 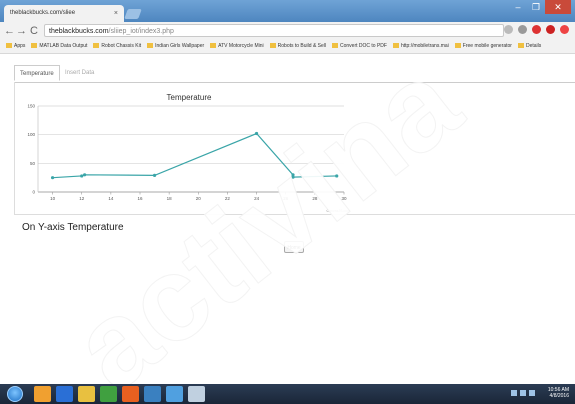 I want to click on y-tick-label: 100, so click(x=31, y=134).